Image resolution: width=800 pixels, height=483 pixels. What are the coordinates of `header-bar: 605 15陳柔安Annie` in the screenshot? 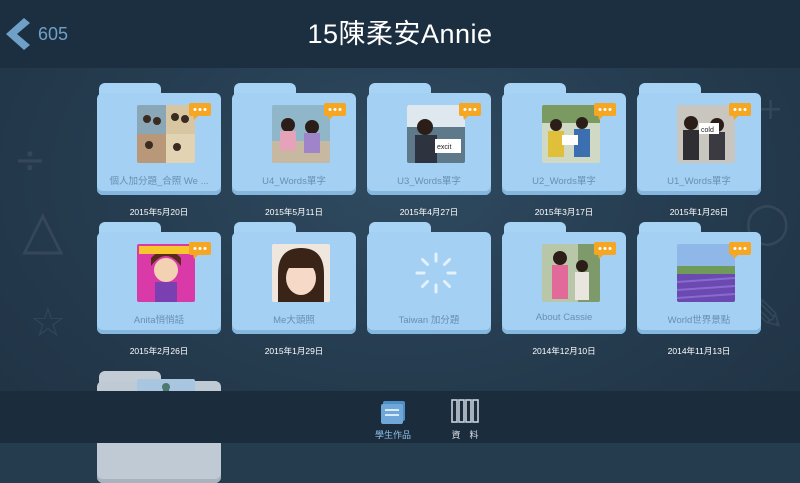 It's located at (400, 34).